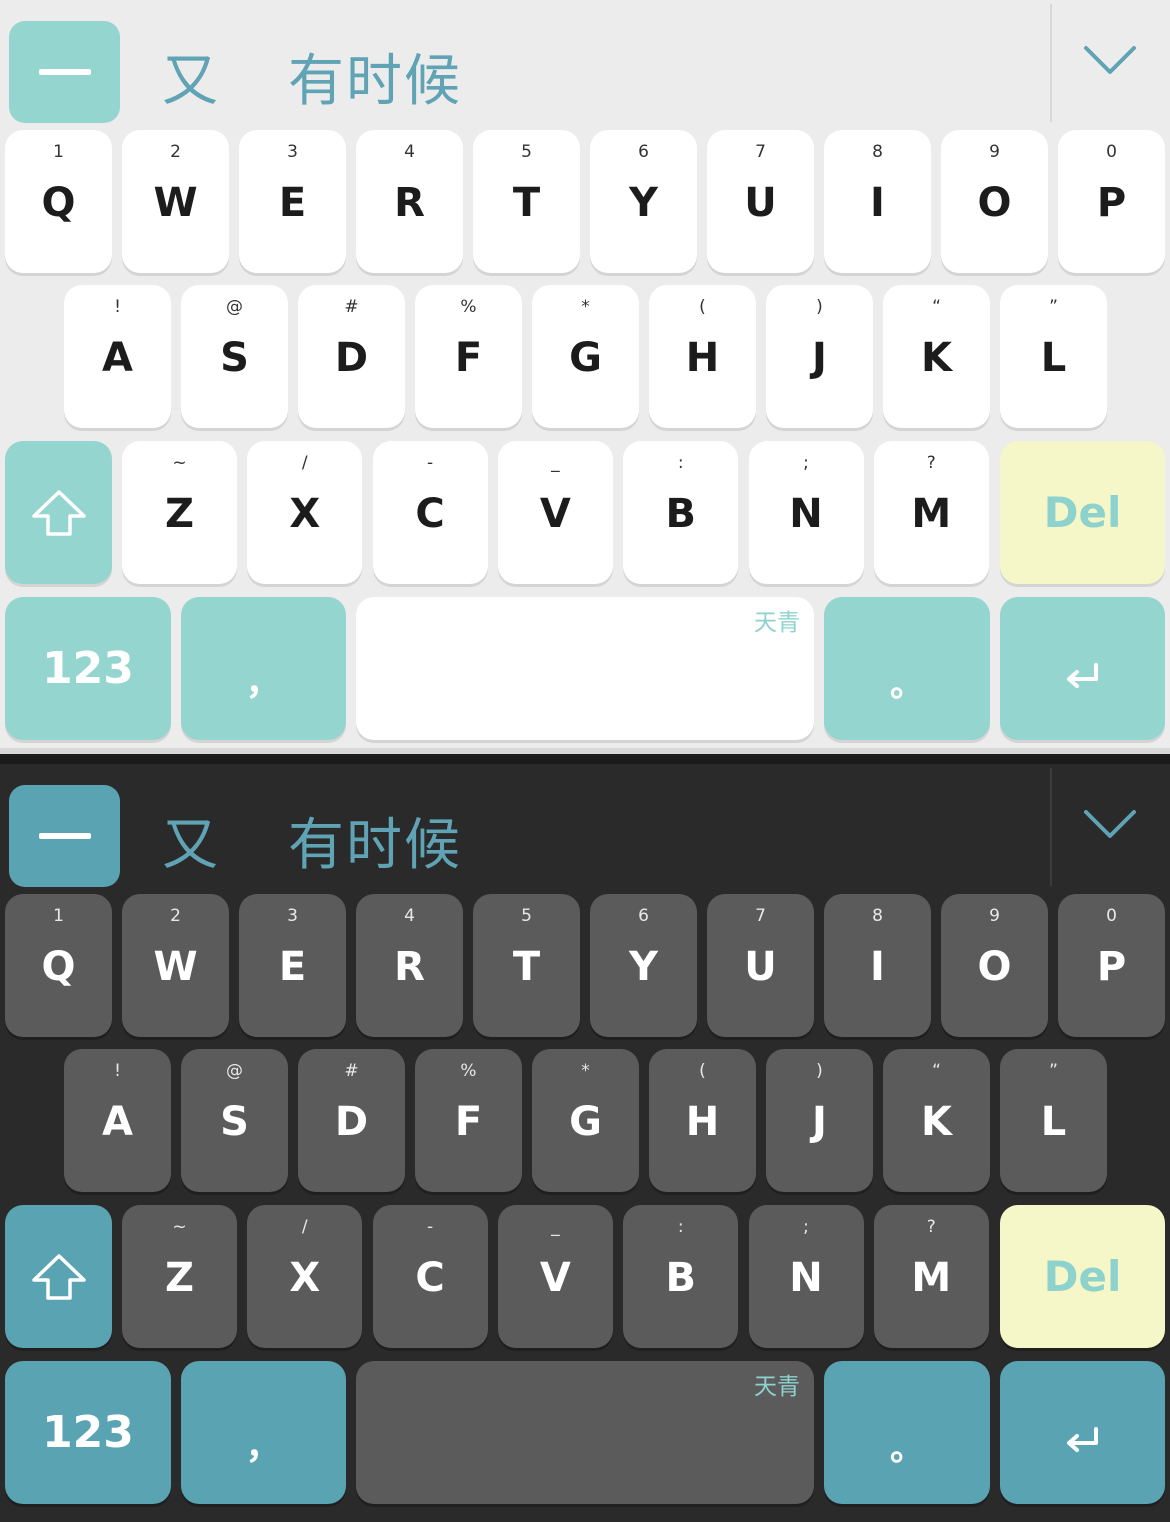  Describe the element at coordinates (1051, 63) in the screenshot. I see `candidate-divider` at that location.